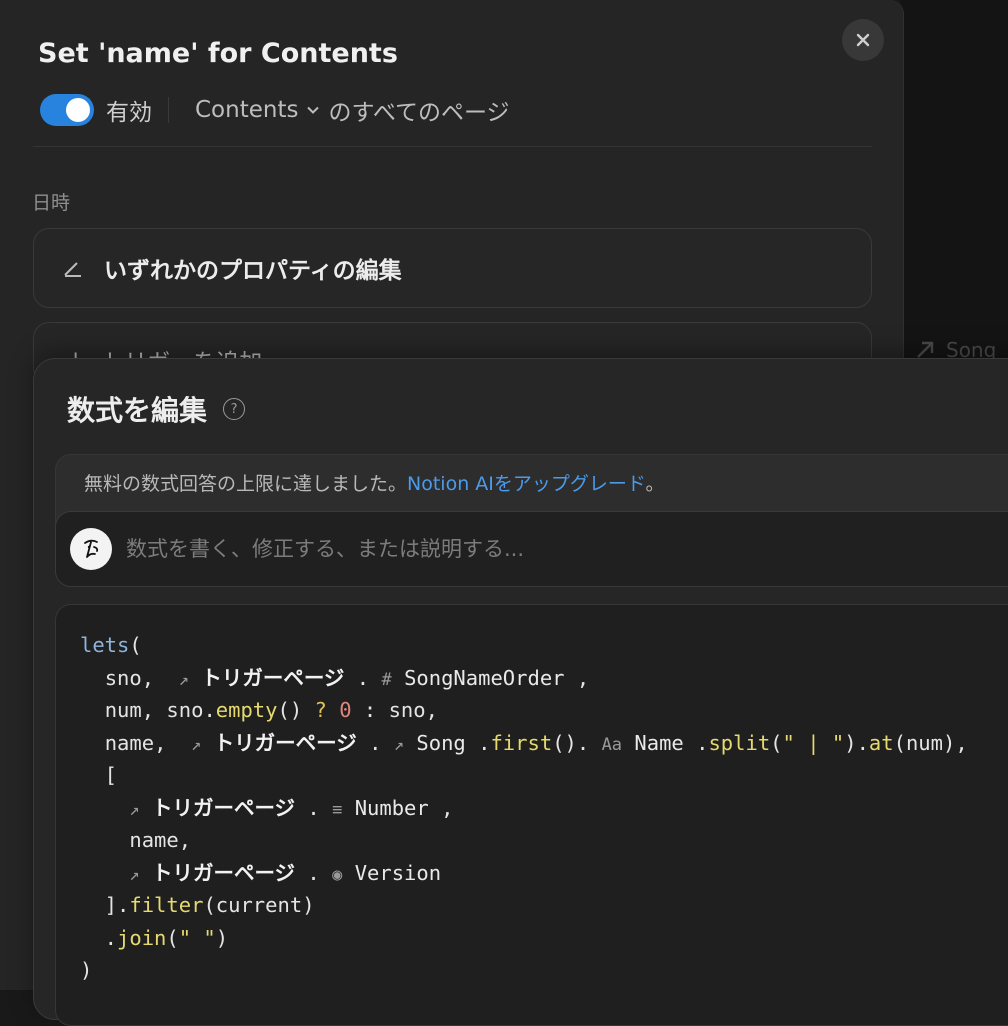  Describe the element at coordinates (881, 742) in the screenshot. I see `code-function: at` at that location.